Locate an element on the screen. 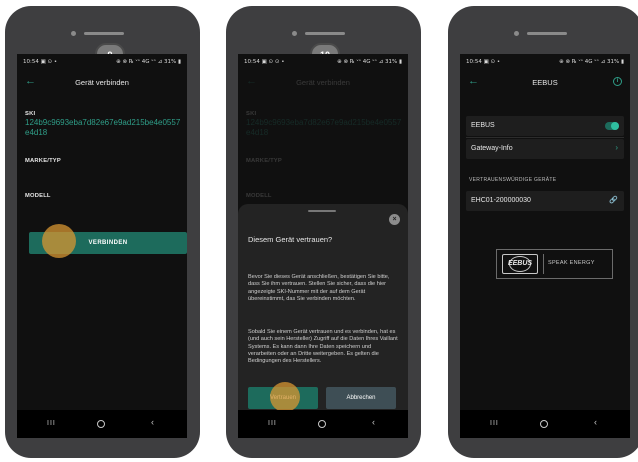 The height and width of the screenshot is (462, 638). device-name: EHC01-200000030 is located at coordinates (501, 200).